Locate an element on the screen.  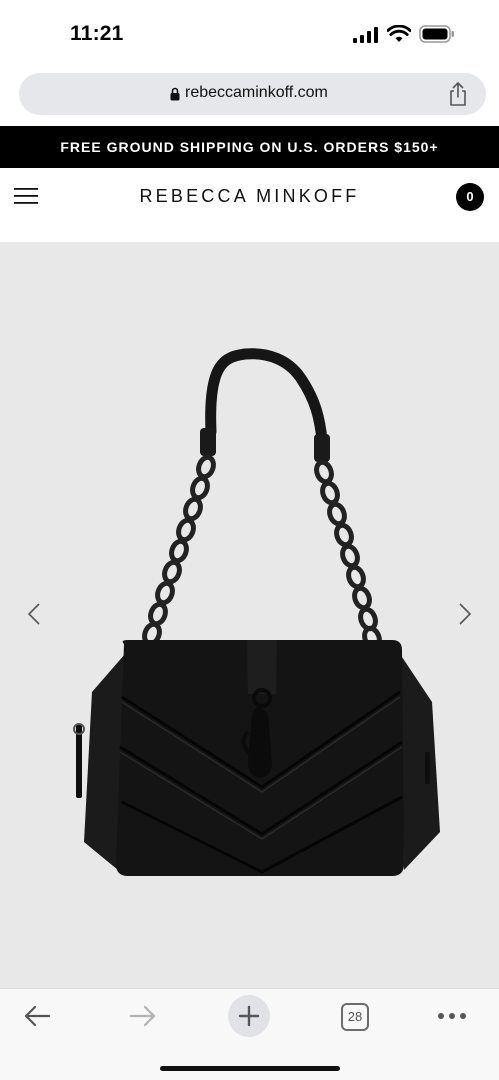
share-icon is located at coordinates (458, 94).